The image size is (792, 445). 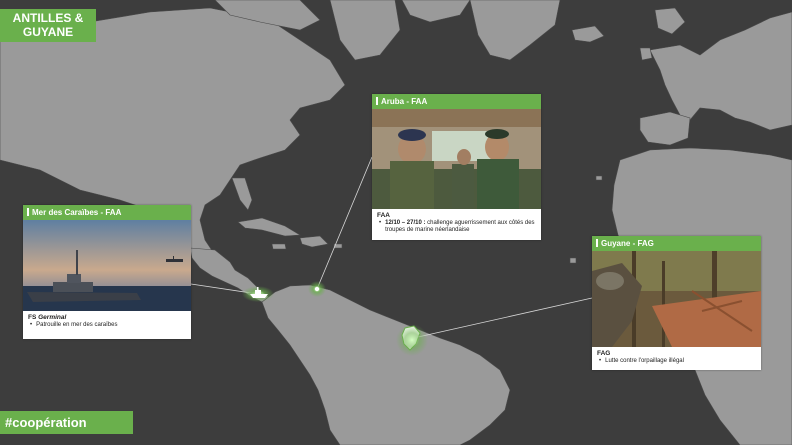 I want to click on hashtag-label: #coopération, so click(x=66, y=422).